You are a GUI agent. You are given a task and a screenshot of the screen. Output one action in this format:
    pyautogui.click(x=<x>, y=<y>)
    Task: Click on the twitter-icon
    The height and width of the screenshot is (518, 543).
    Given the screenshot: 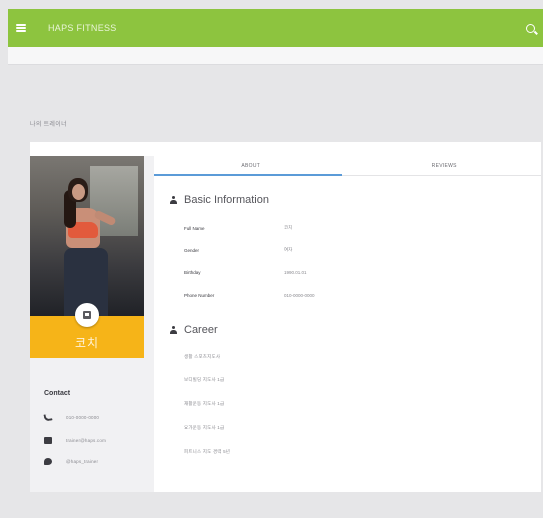 What is the action you would take?
    pyautogui.click(x=48, y=461)
    